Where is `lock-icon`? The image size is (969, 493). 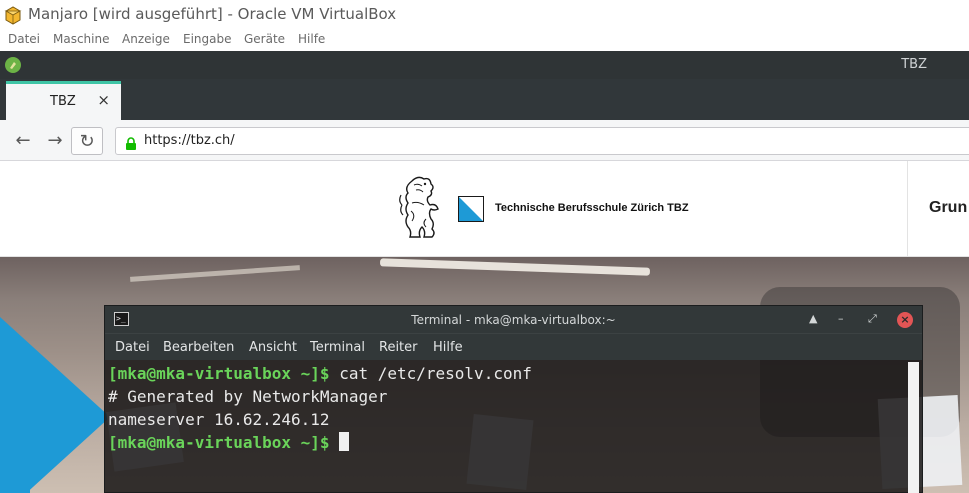
lock-icon is located at coordinates (131, 142).